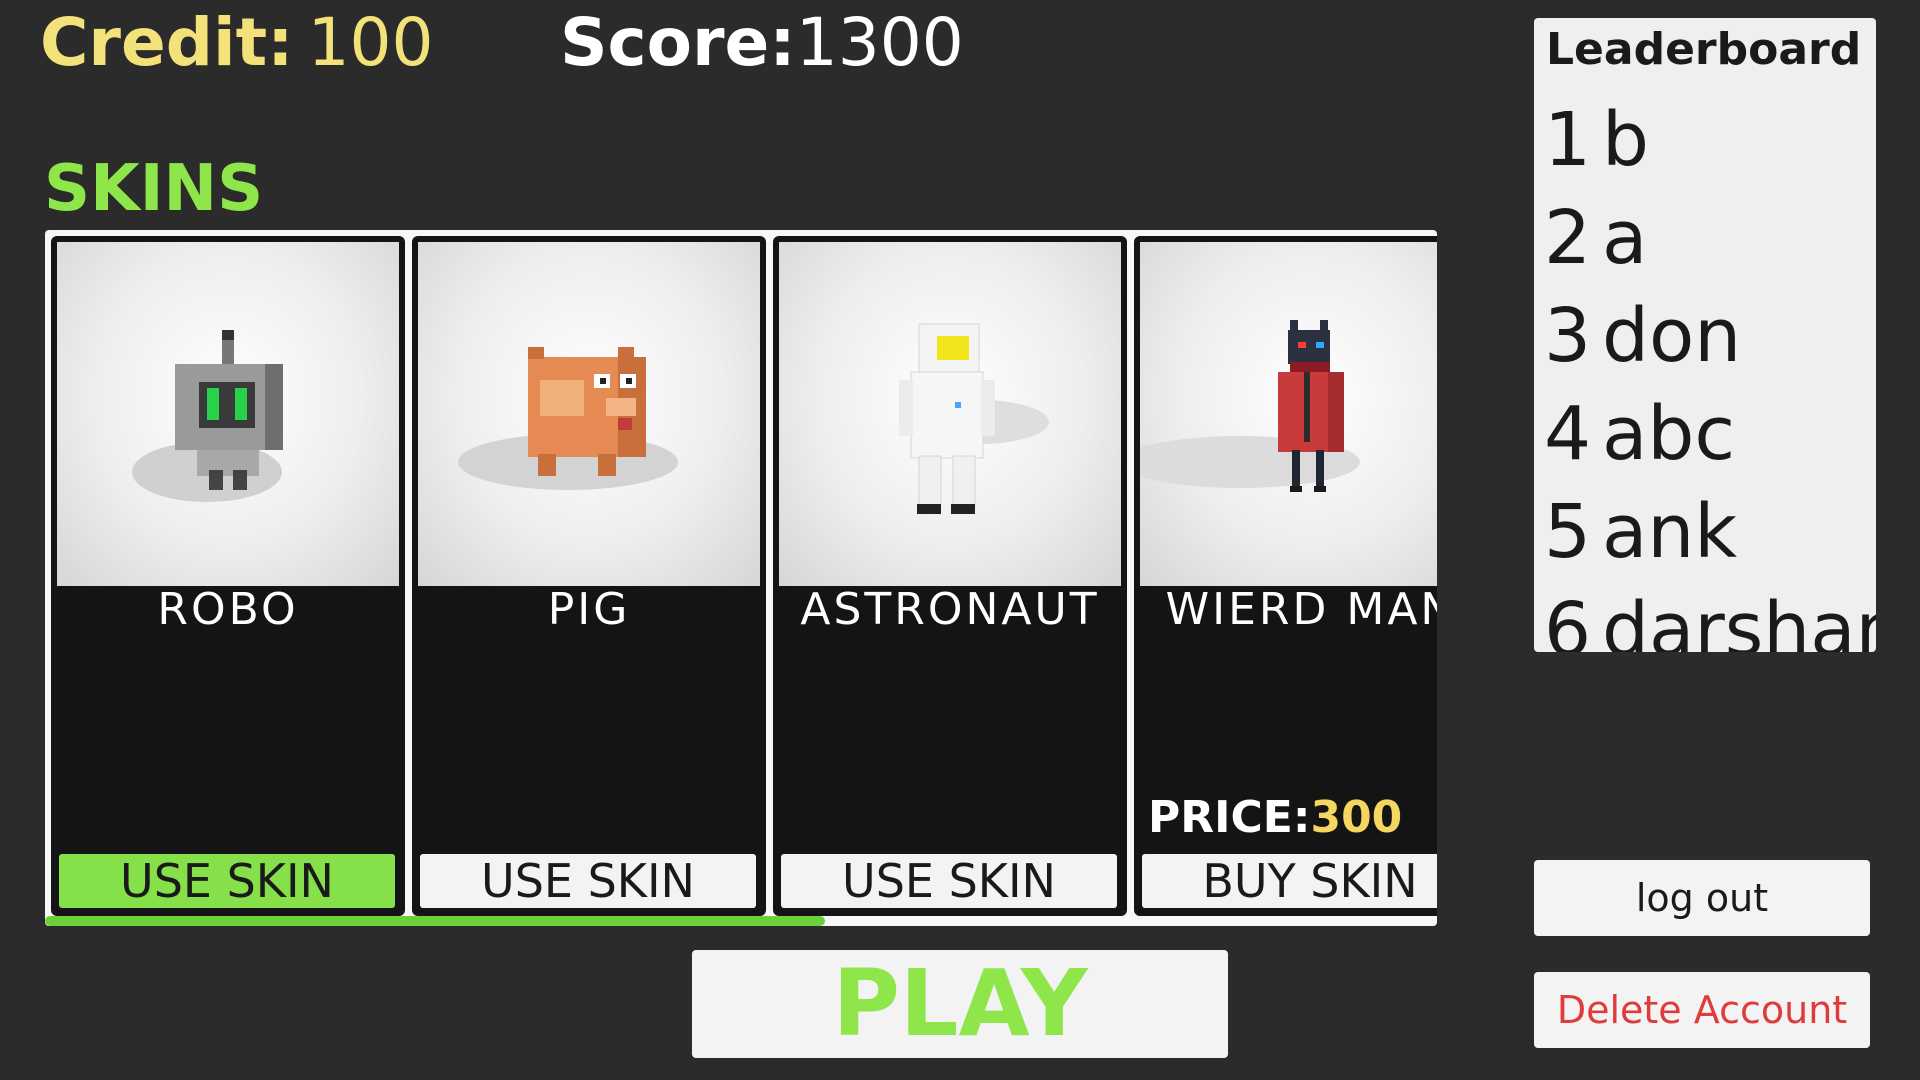  I want to click on carousel-scrollbar-thumb, so click(435, 921).